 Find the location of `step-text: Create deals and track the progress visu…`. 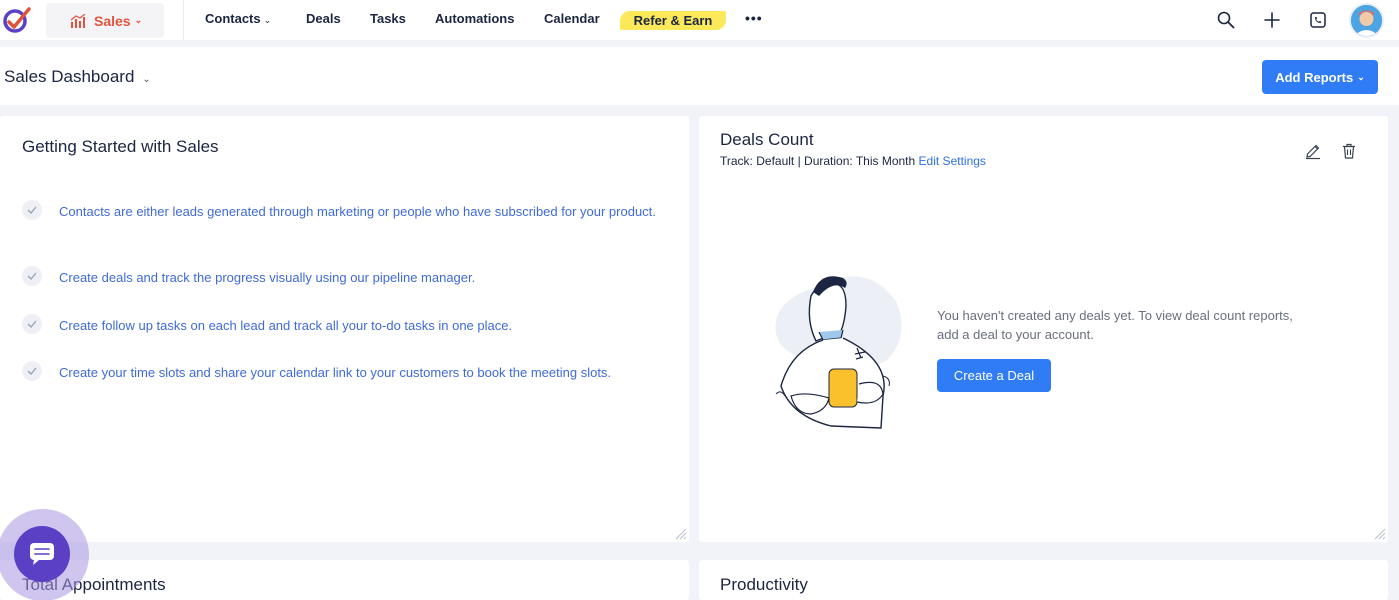

step-text: Create deals and track the progress visu… is located at coordinates (267, 277).